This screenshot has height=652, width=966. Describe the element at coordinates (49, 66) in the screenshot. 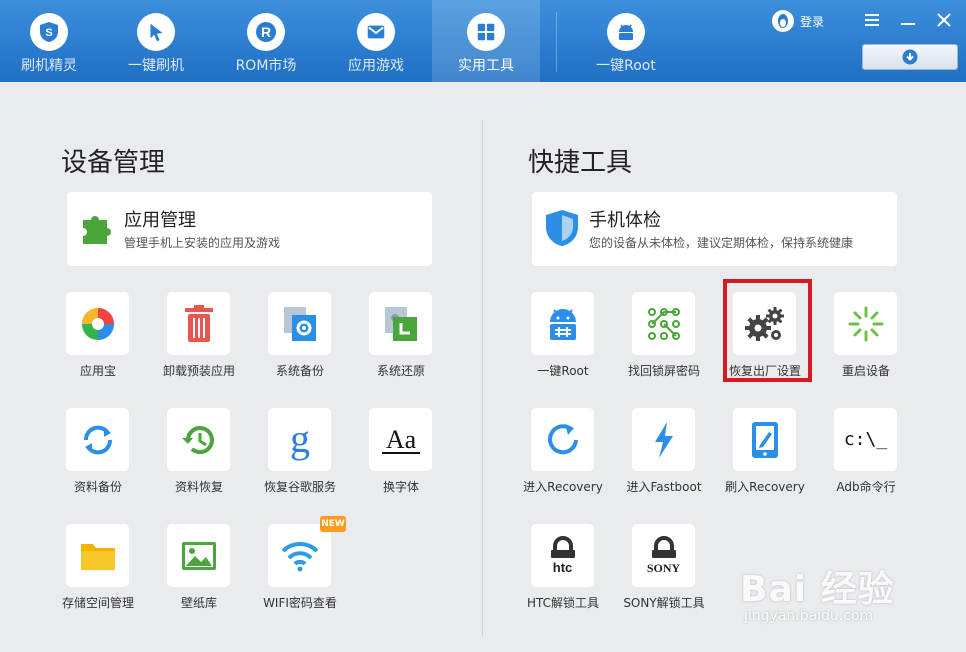

I see `tab-label: 刷机精灵` at that location.